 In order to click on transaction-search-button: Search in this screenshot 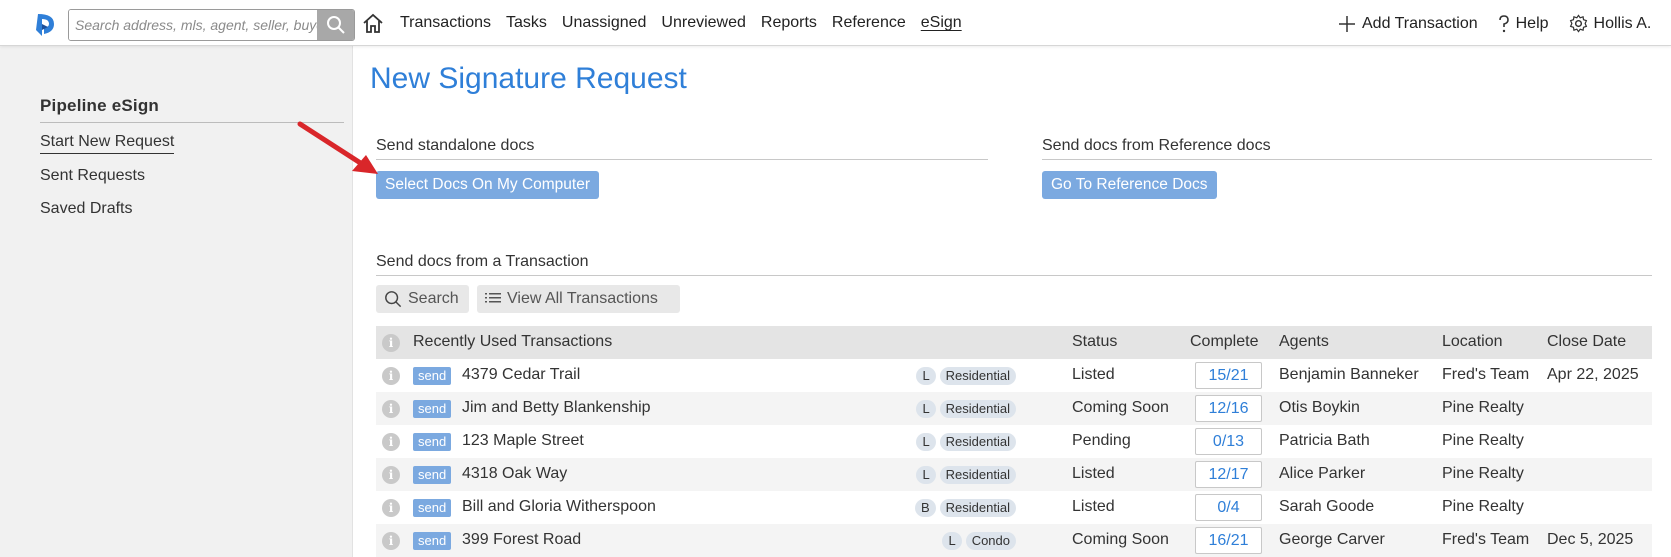, I will do `click(422, 299)`.